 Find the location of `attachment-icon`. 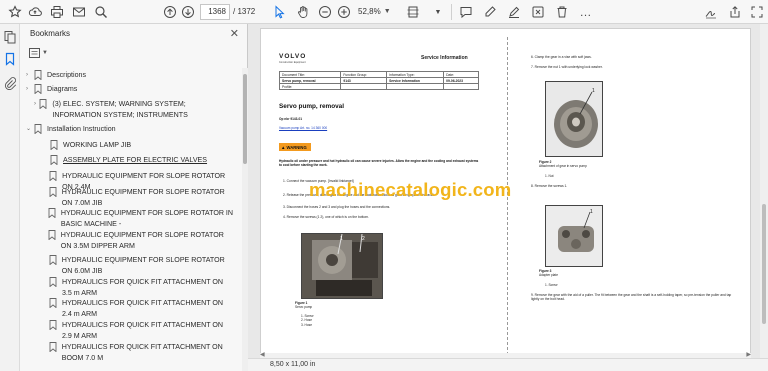

attachment-icon is located at coordinates (10, 83).